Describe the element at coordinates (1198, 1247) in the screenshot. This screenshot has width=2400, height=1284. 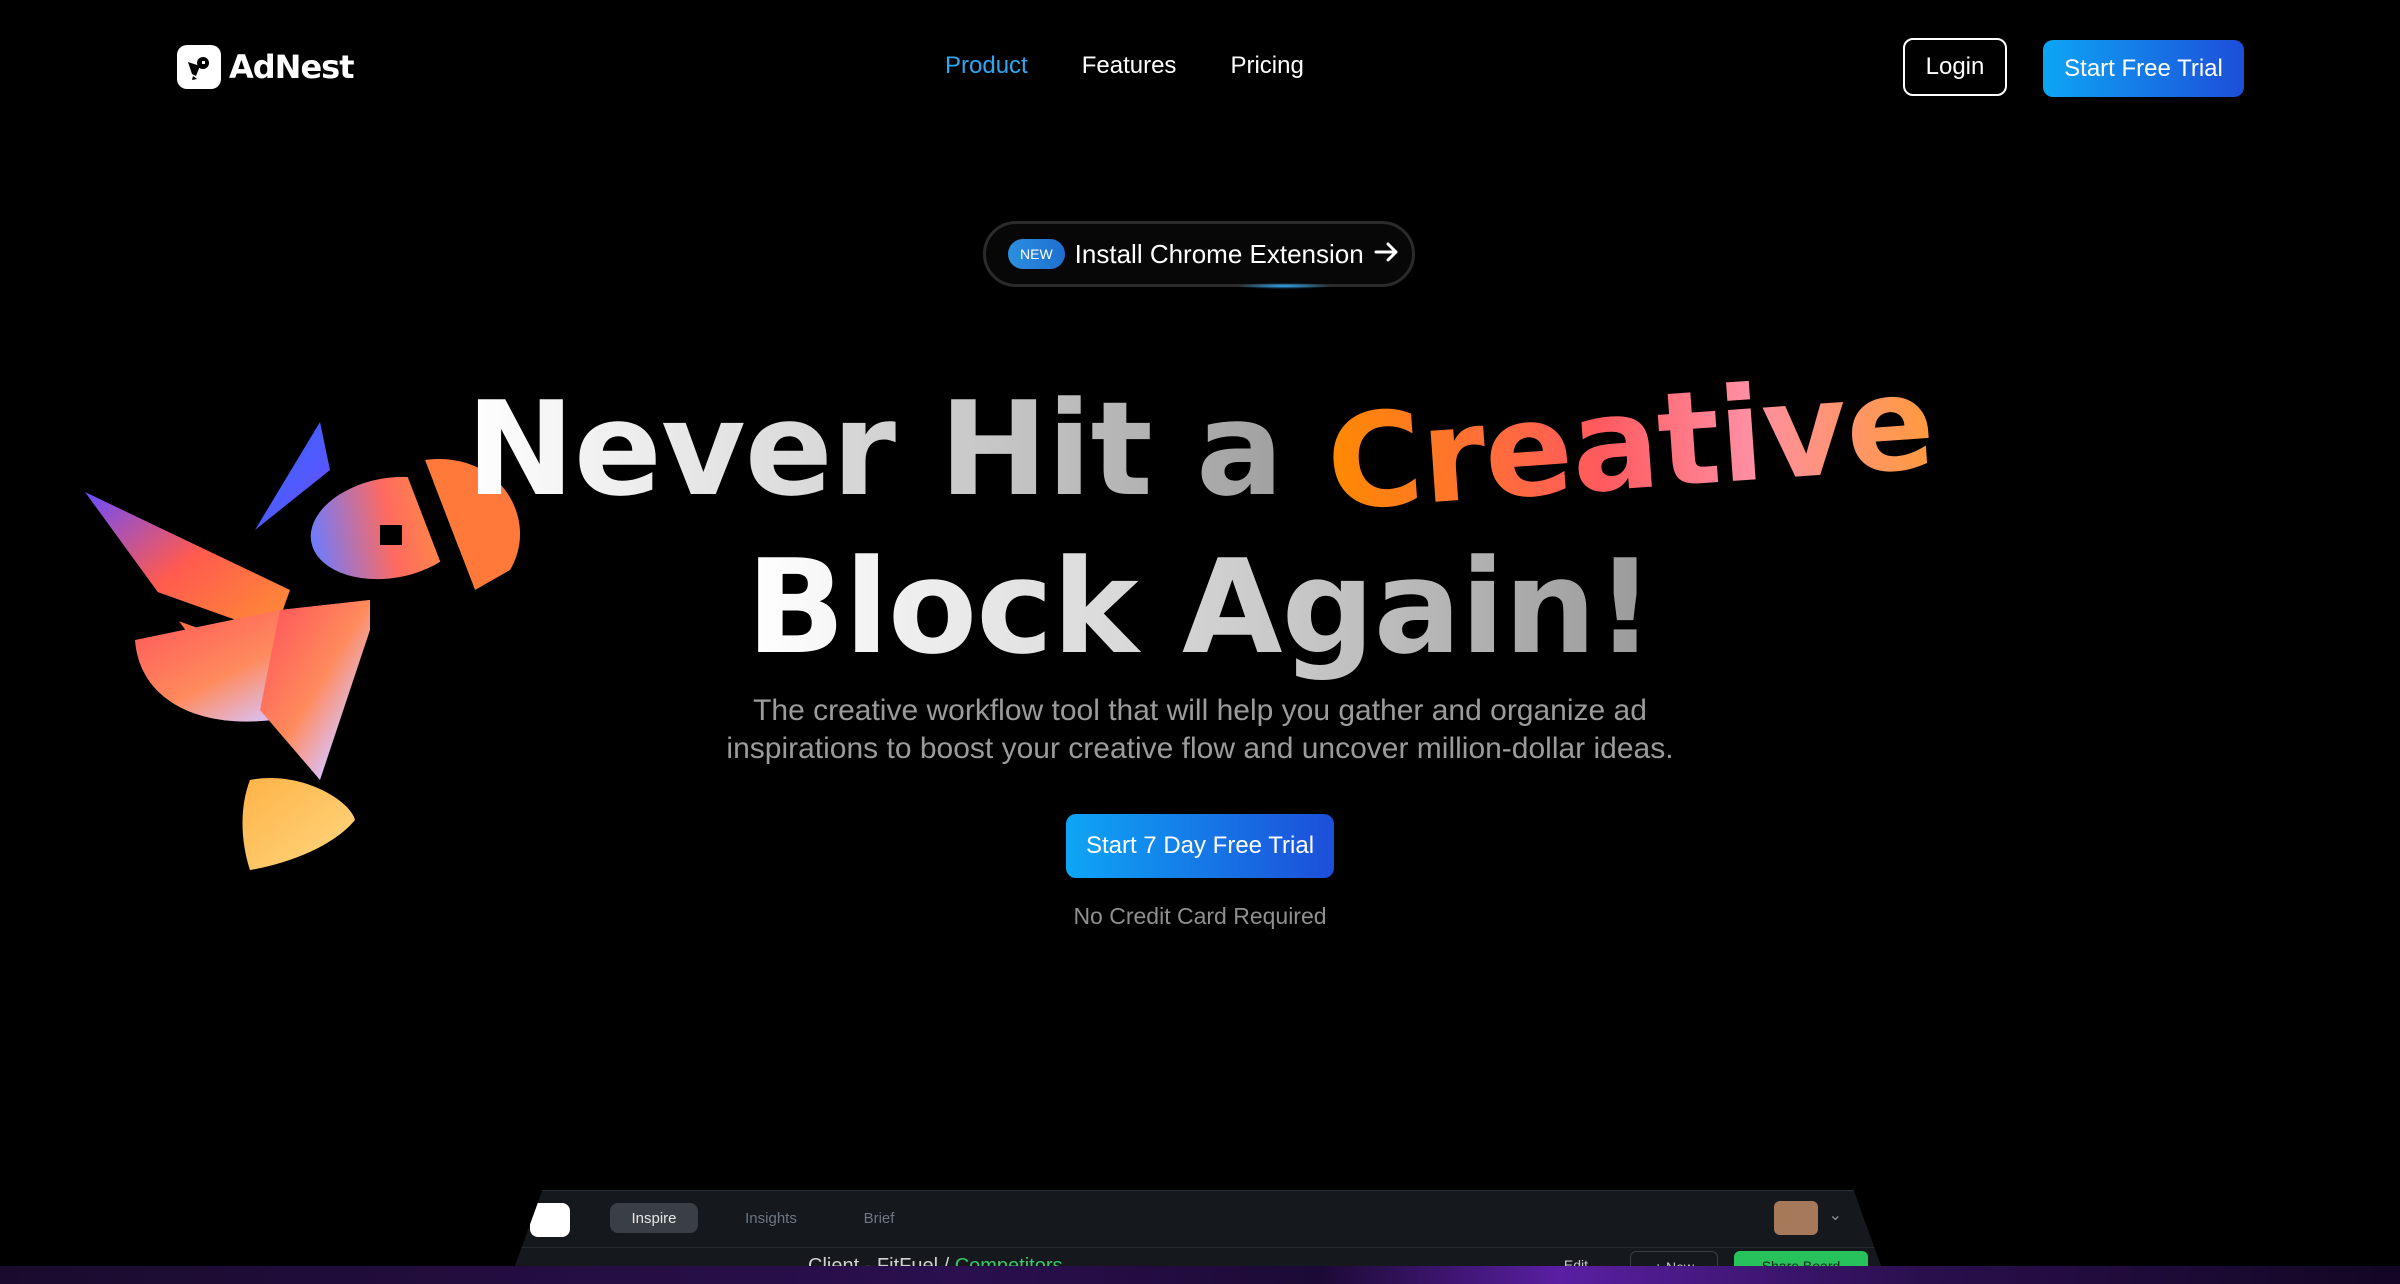
I see `preview-divider` at that location.